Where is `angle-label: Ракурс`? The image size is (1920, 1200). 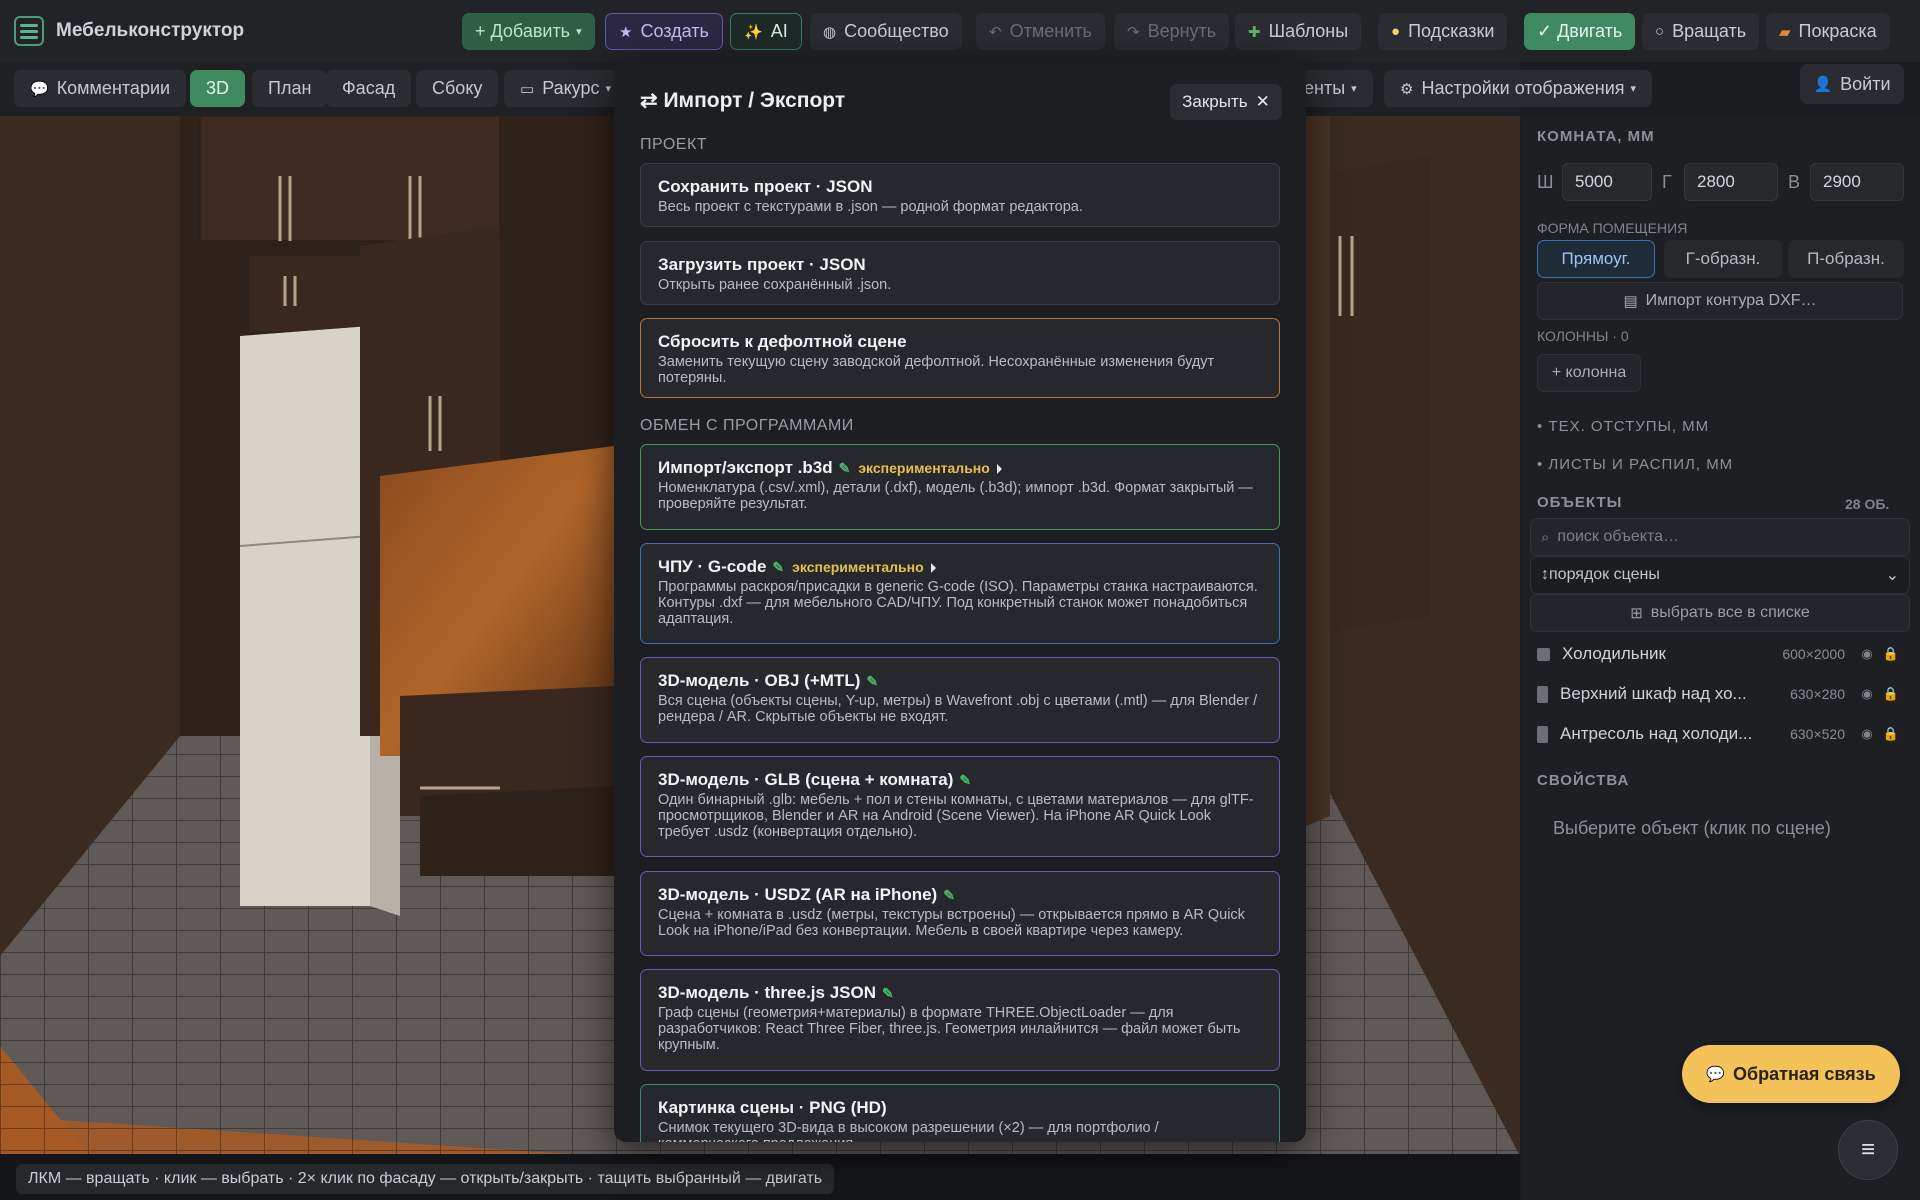 angle-label: Ракурс is located at coordinates (571, 88).